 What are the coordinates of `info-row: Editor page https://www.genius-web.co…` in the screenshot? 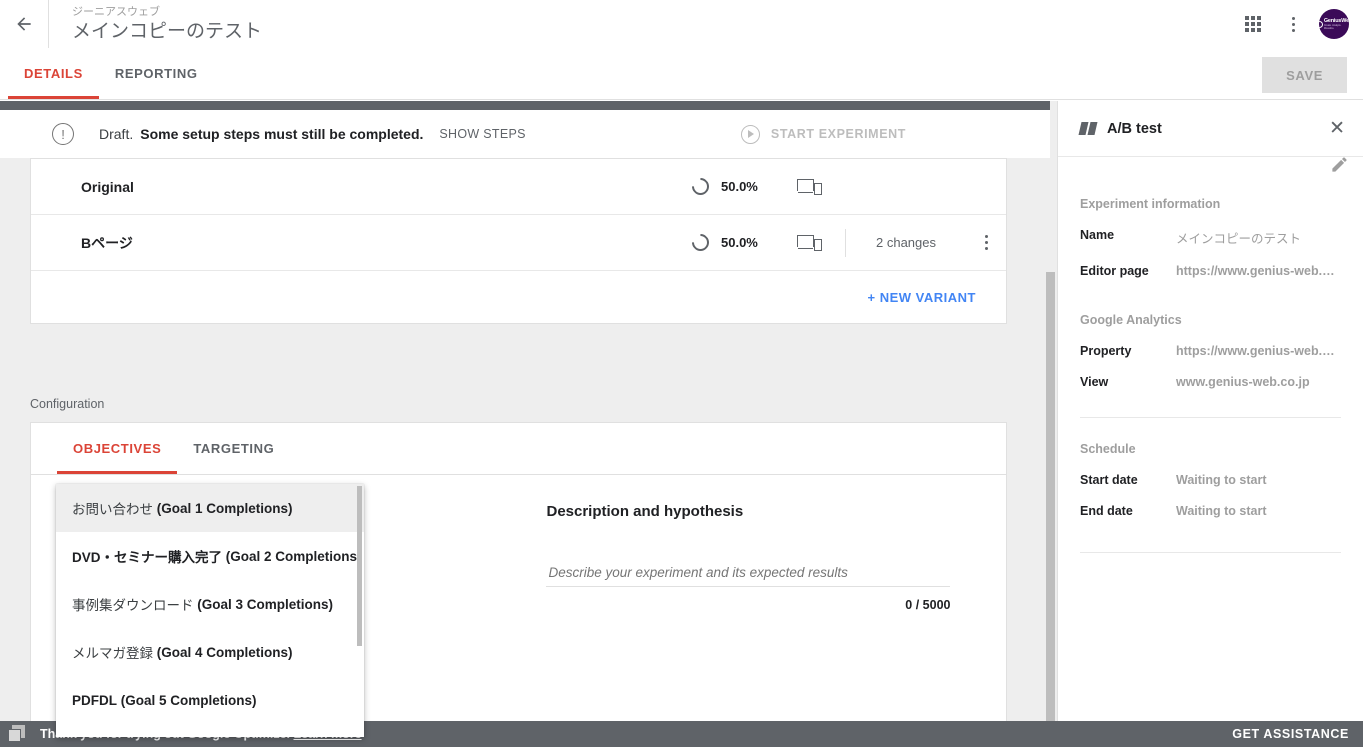 It's located at (1210, 271).